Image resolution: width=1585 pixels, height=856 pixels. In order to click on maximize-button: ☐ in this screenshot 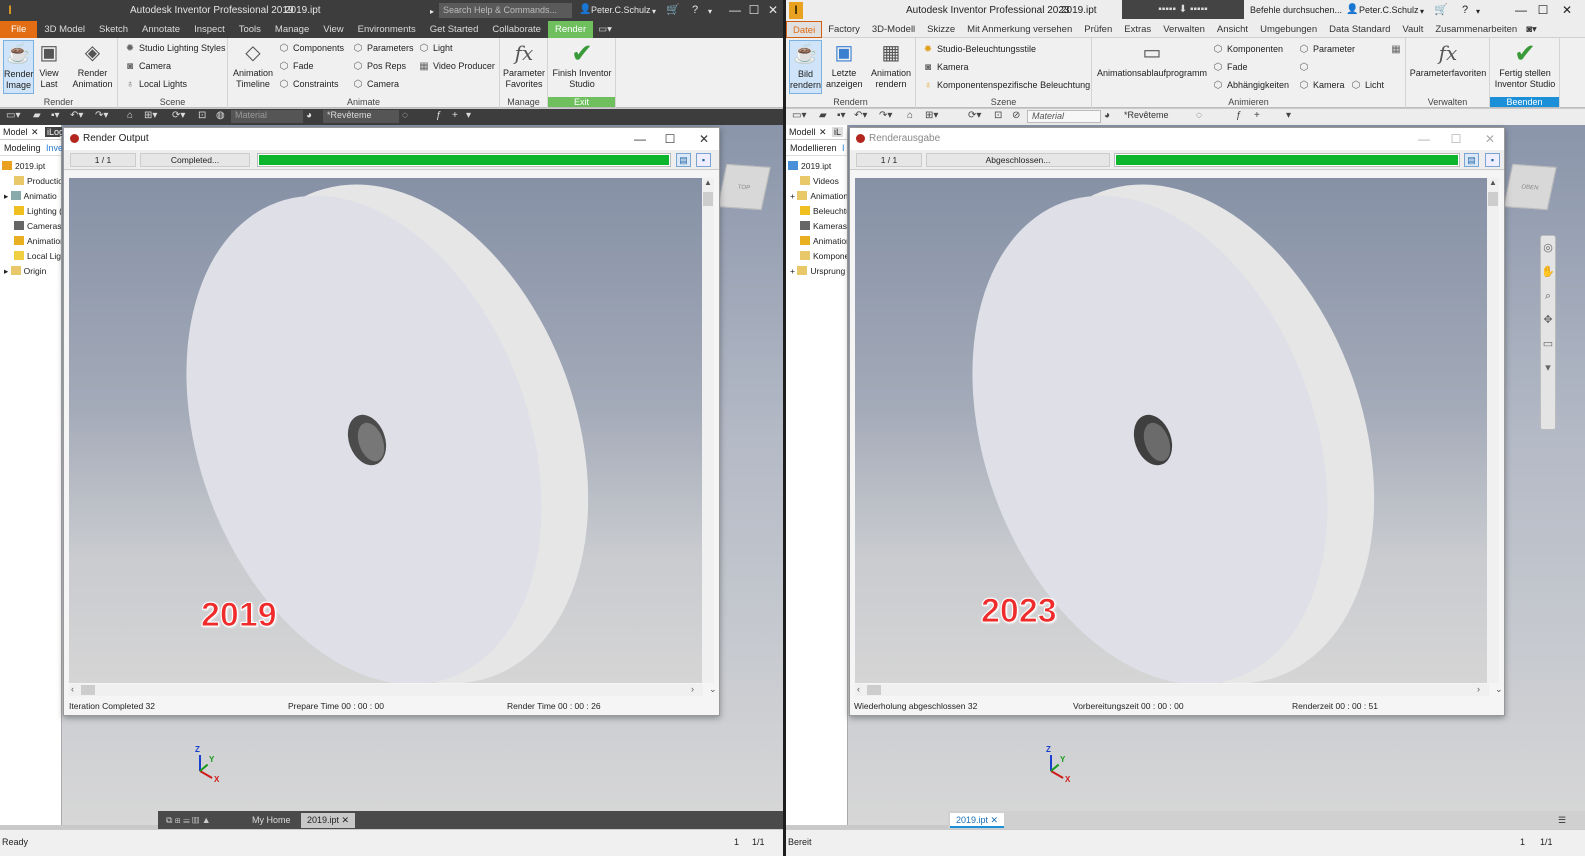, I will do `click(754, 10)`.